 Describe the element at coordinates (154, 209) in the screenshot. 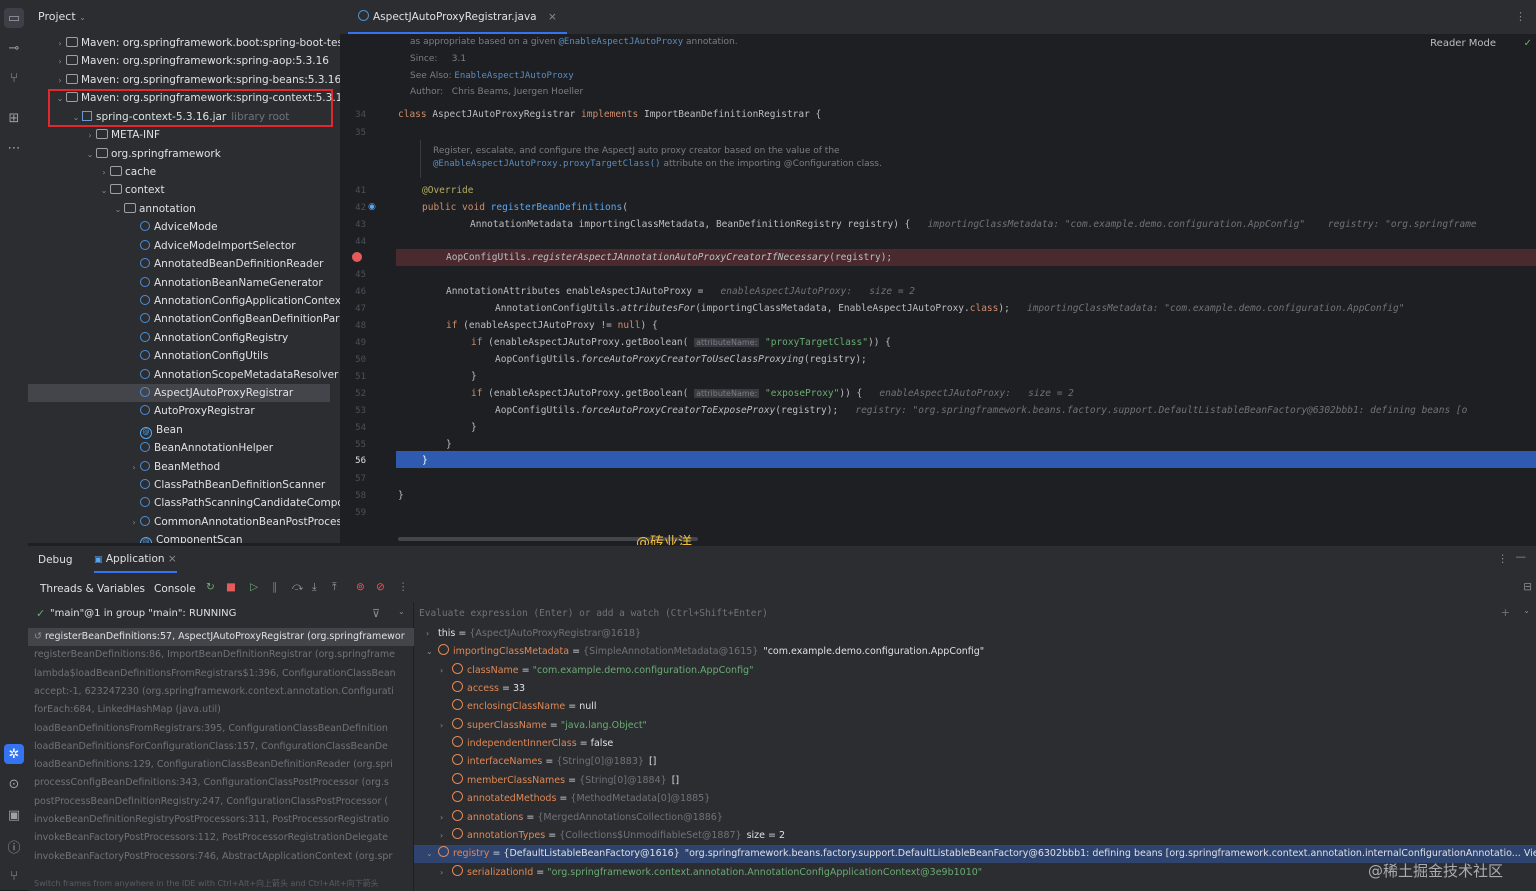

I see `tree-row: ⌄ annotation` at that location.